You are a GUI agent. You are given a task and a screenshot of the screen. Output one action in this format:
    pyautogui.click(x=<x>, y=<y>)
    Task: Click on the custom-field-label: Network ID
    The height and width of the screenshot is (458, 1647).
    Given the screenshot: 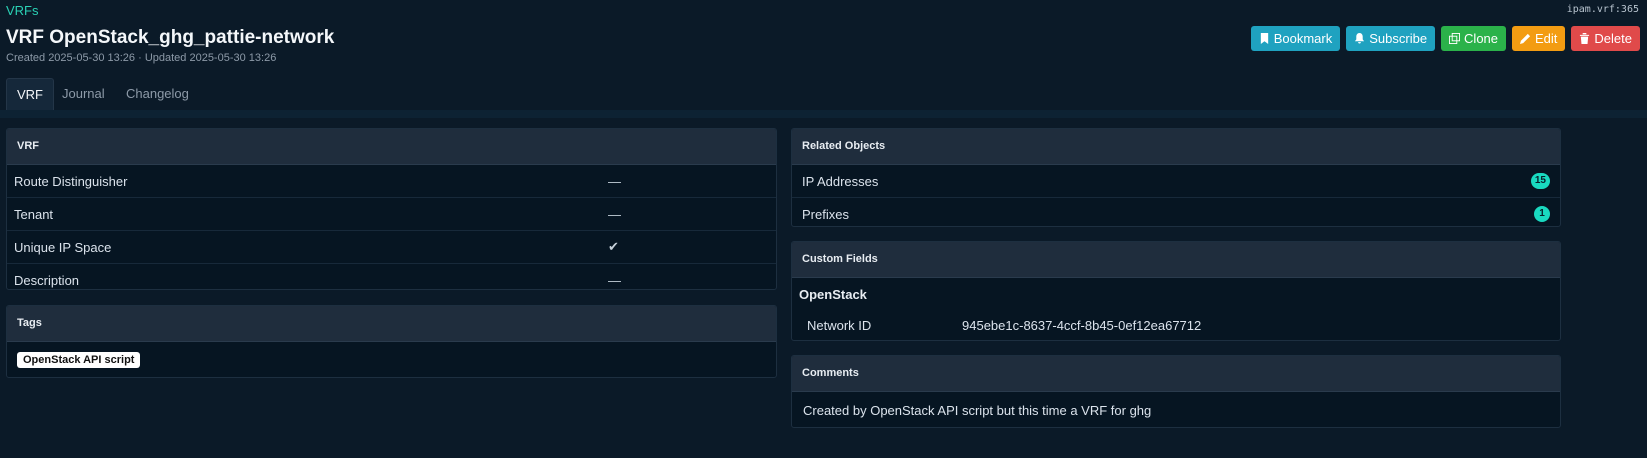 What is the action you would take?
    pyautogui.click(x=839, y=325)
    